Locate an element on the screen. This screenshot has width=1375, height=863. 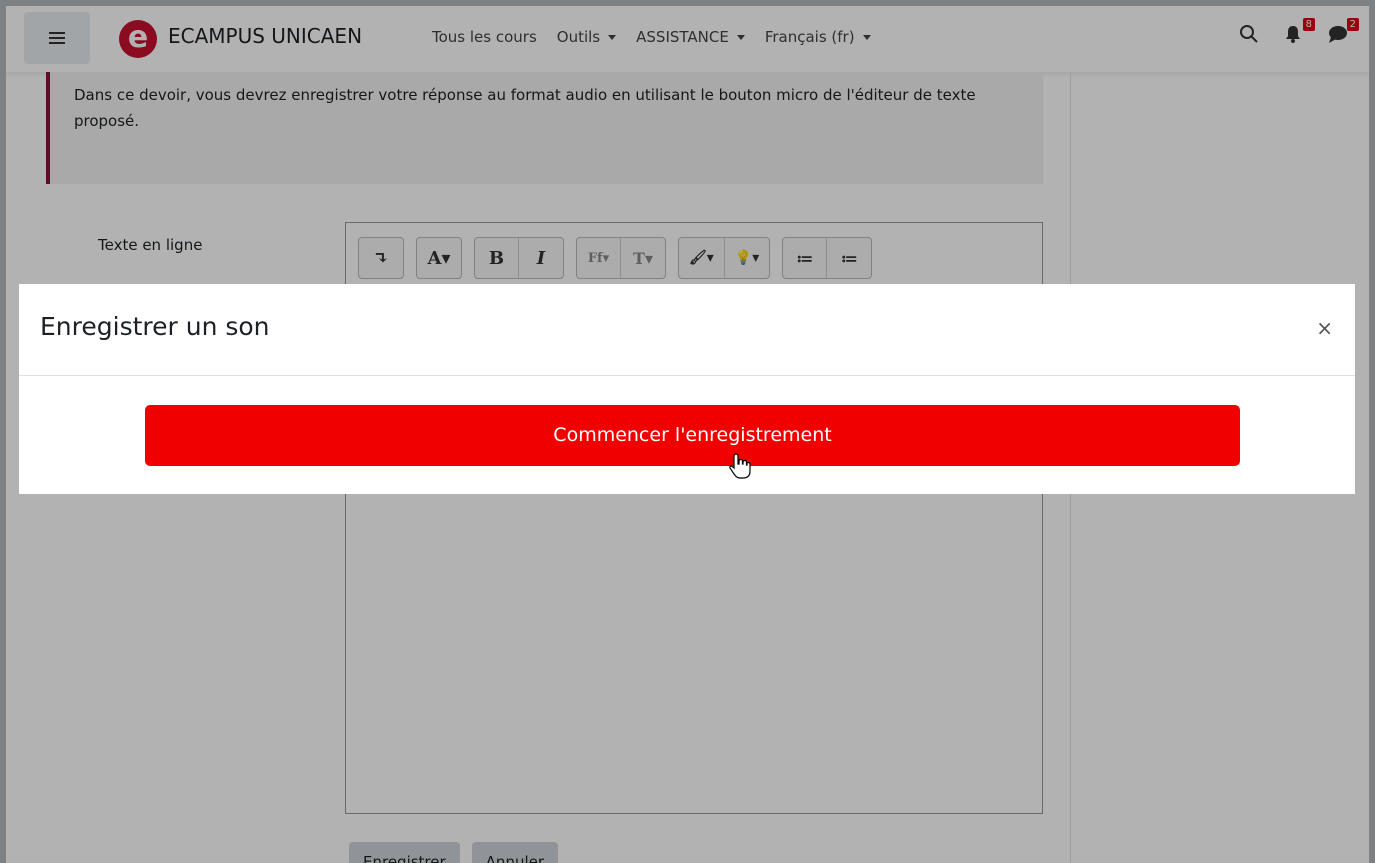
hand-cursor-icon is located at coordinates (740, 466).